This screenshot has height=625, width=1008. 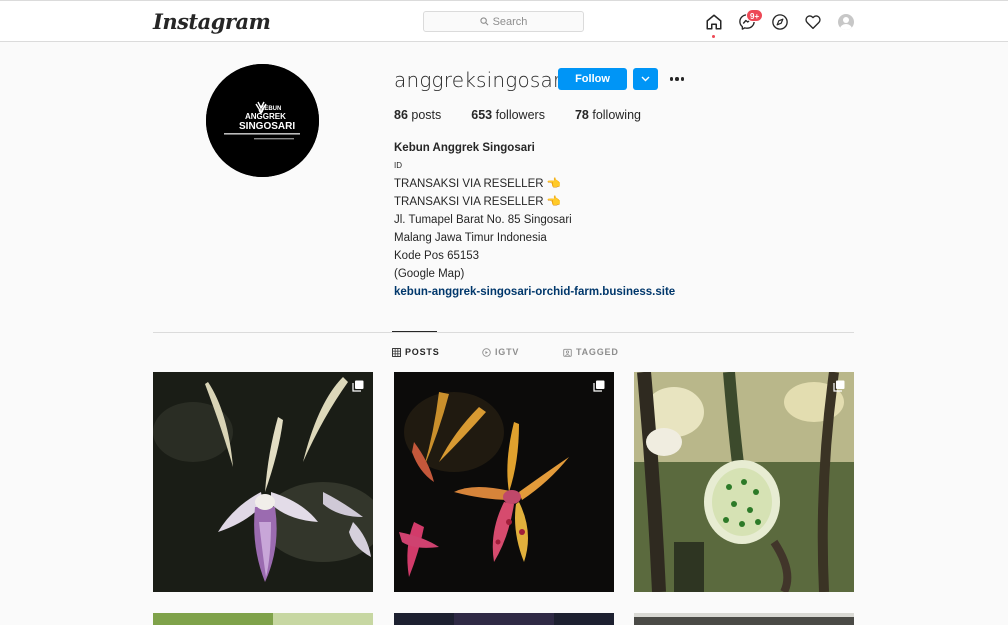 What do you see at coordinates (429, 274) in the screenshot?
I see `bio-map: (Google Map)` at bounding box center [429, 274].